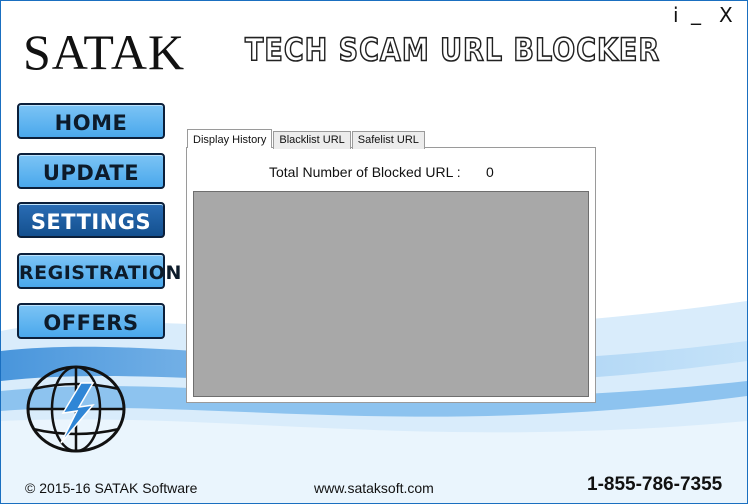  What do you see at coordinates (111, 488) in the screenshot?
I see `footer-copyright: © 2015-16 SATAK Software` at bounding box center [111, 488].